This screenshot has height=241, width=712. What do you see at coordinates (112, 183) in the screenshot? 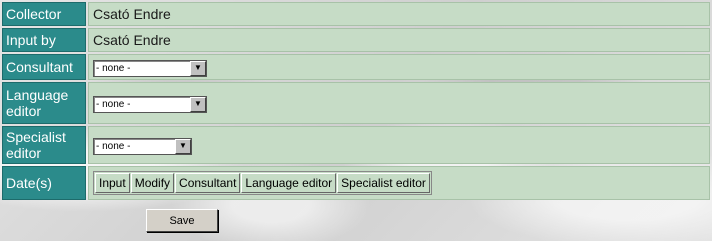
I see `date-input-button: Input` at bounding box center [112, 183].